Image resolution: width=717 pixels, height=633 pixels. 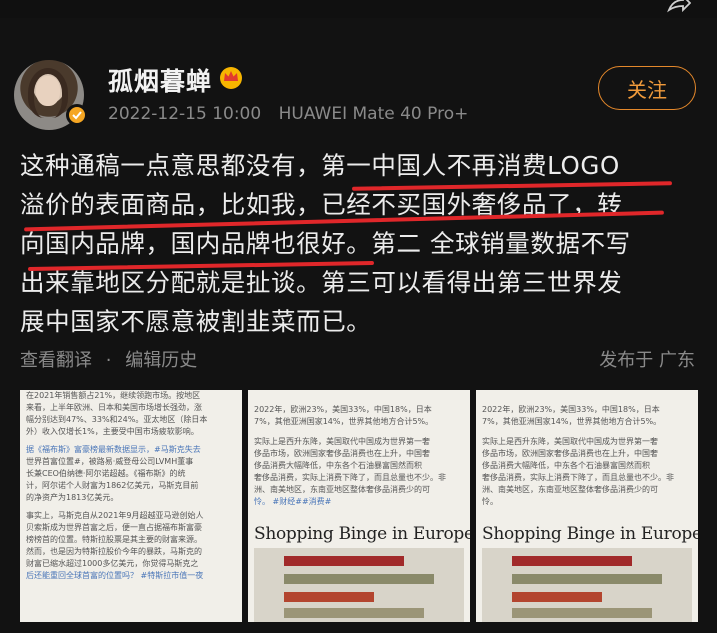 I want to click on thumb-line: 怜。, so click(x=490, y=501).